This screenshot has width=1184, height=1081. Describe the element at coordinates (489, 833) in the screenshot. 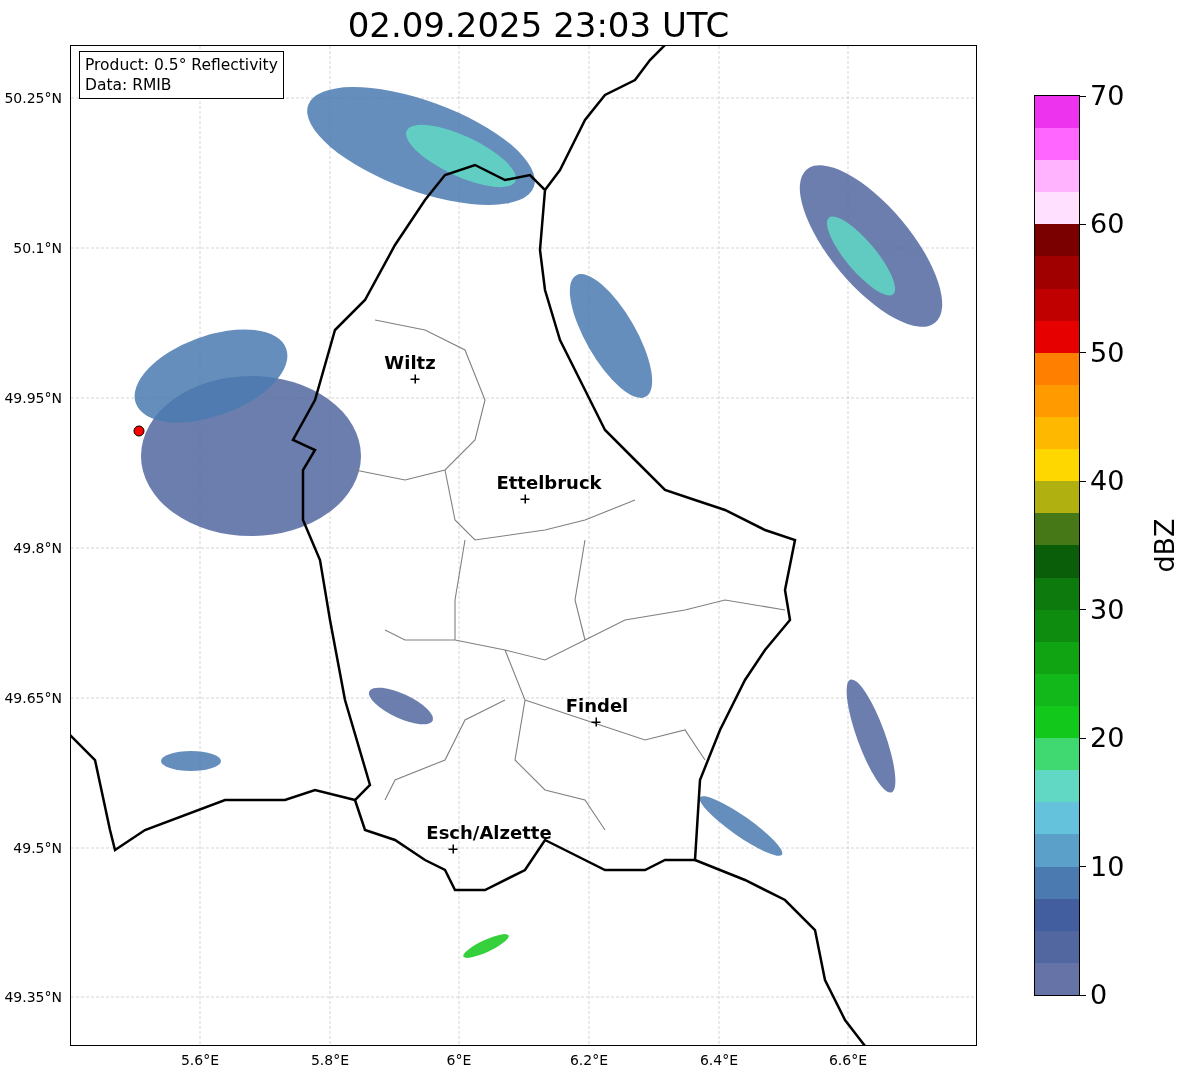

I see `city-label: Esch/Alzette` at that location.